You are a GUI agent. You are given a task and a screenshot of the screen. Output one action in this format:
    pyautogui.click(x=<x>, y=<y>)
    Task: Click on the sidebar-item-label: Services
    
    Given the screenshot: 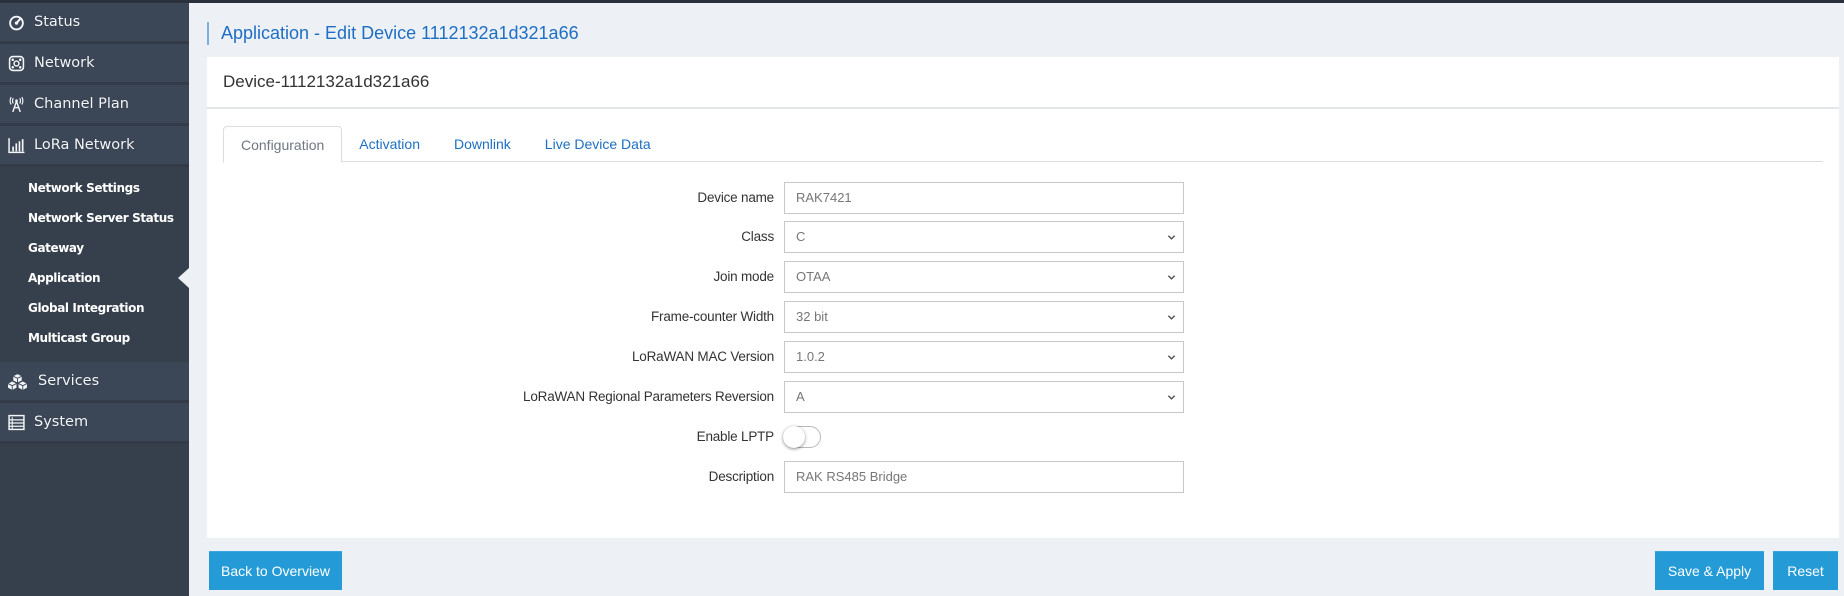 What is the action you would take?
    pyautogui.click(x=69, y=381)
    